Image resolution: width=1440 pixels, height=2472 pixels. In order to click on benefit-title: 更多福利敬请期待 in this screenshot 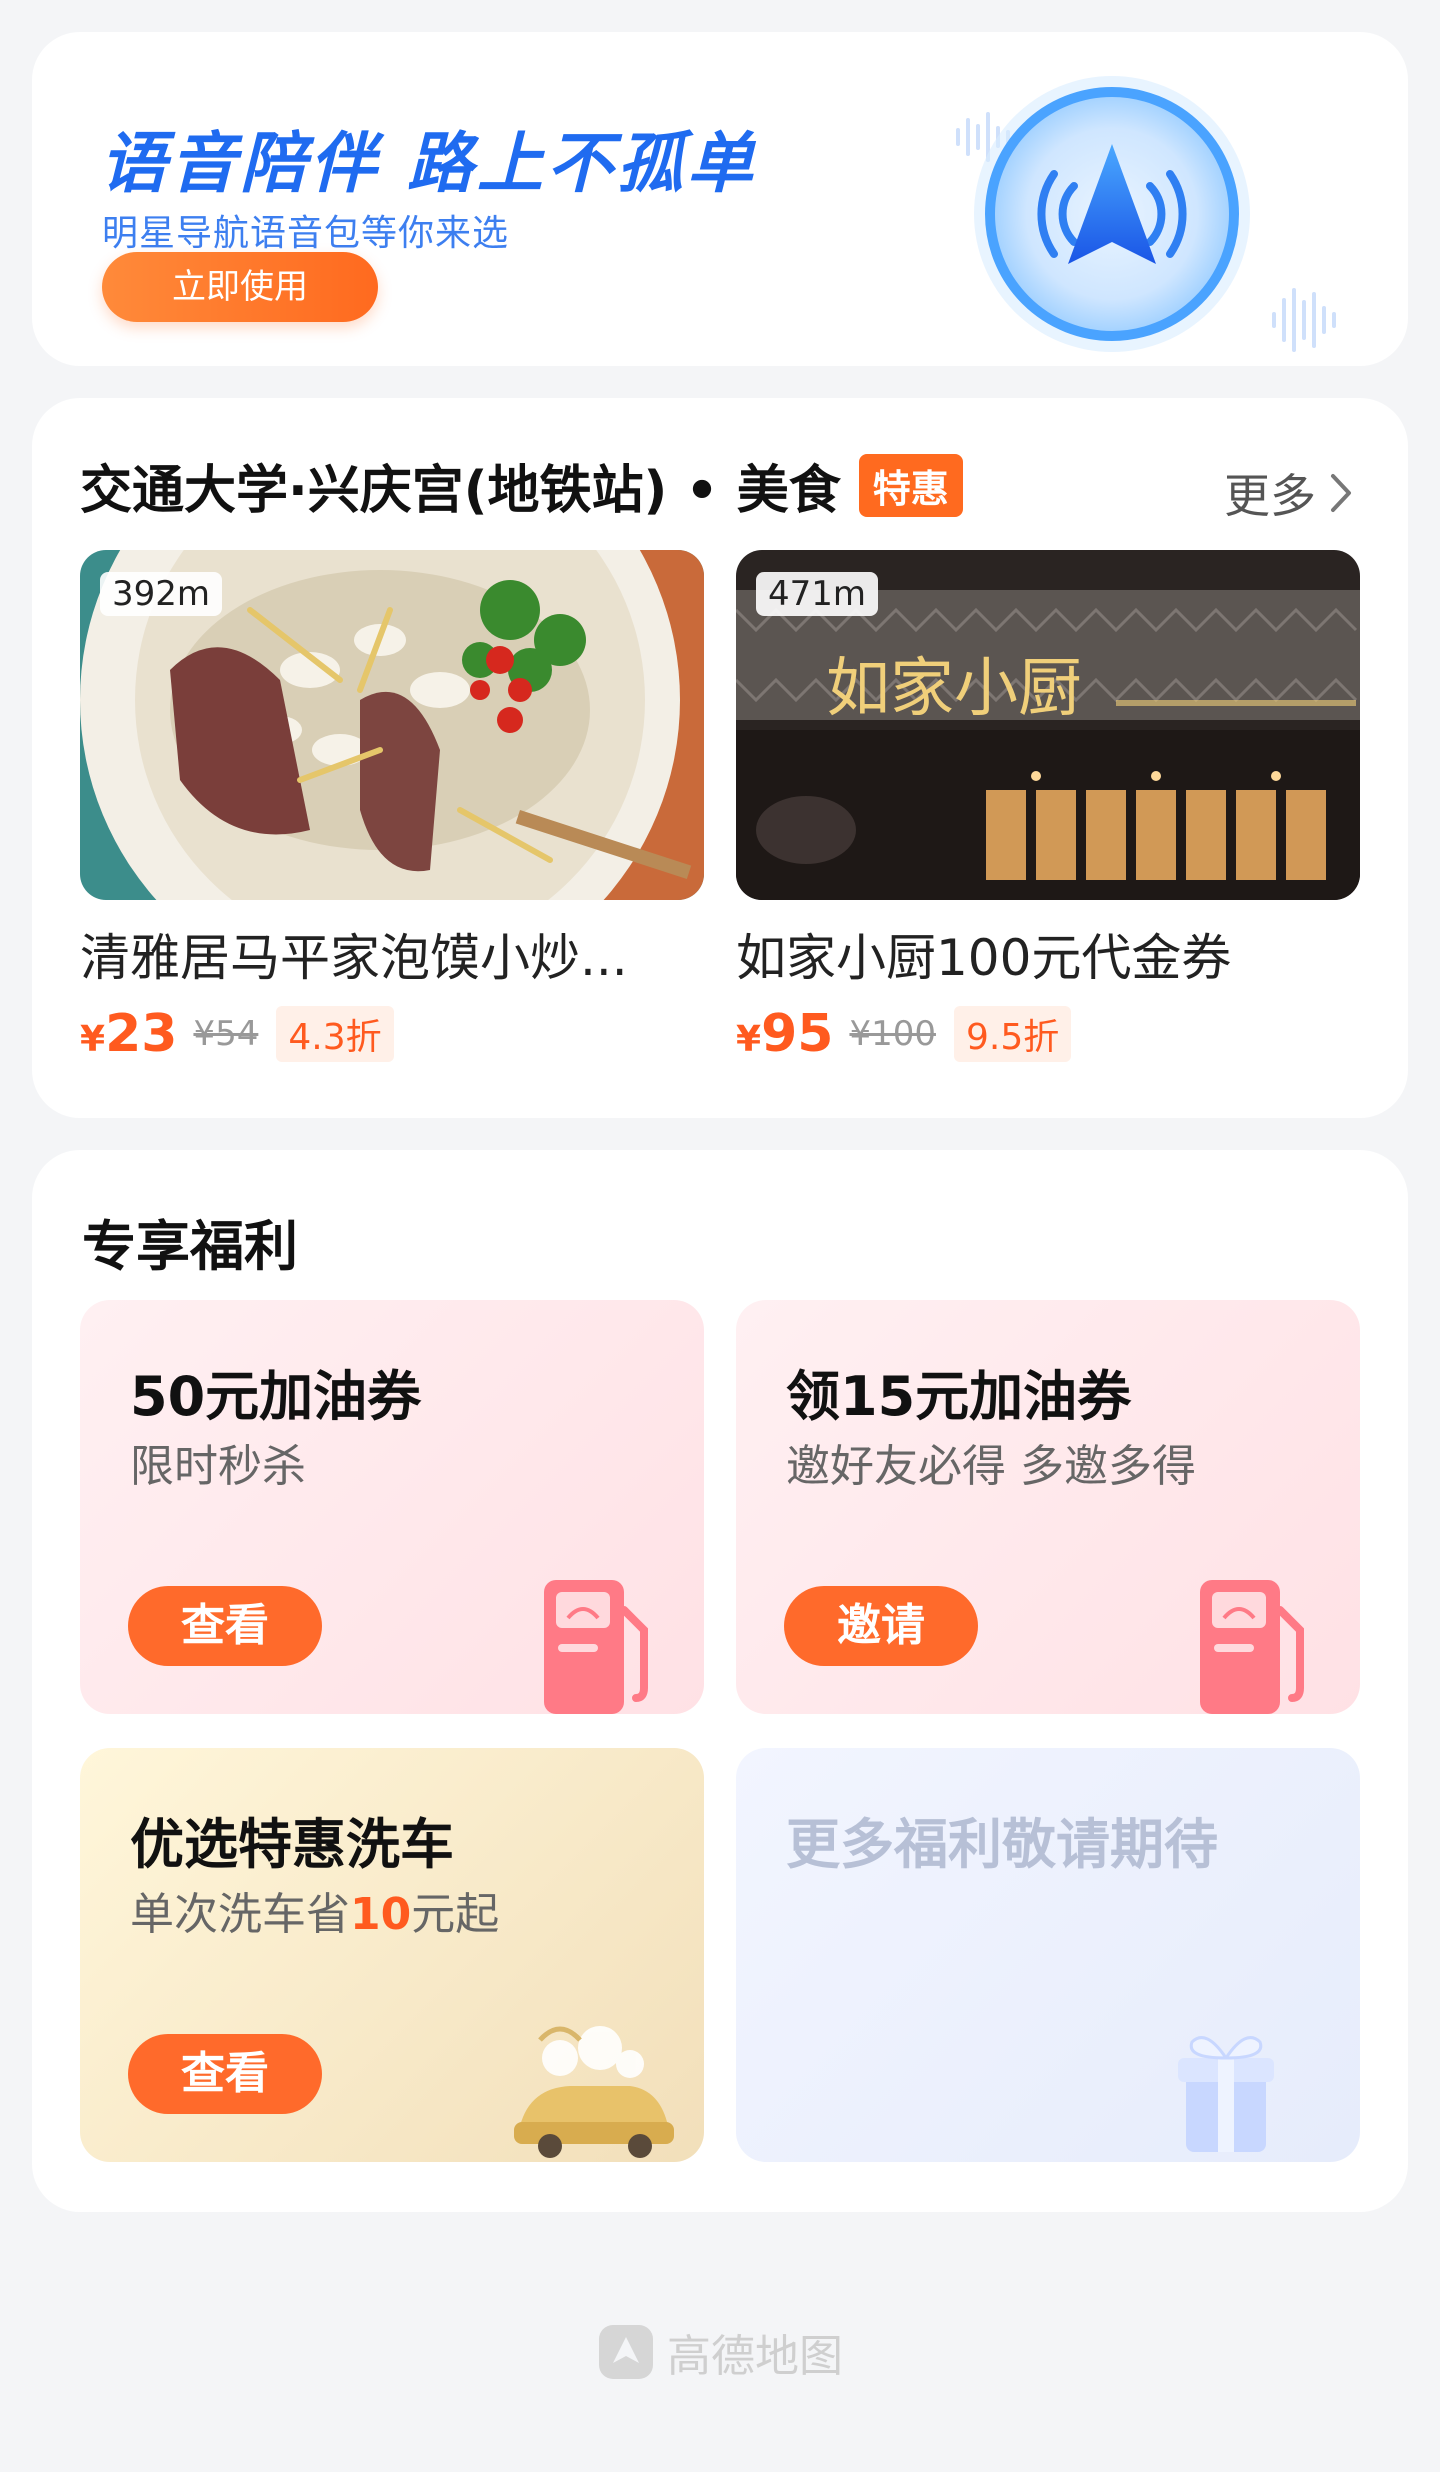, I will do `click(1002, 1844)`.